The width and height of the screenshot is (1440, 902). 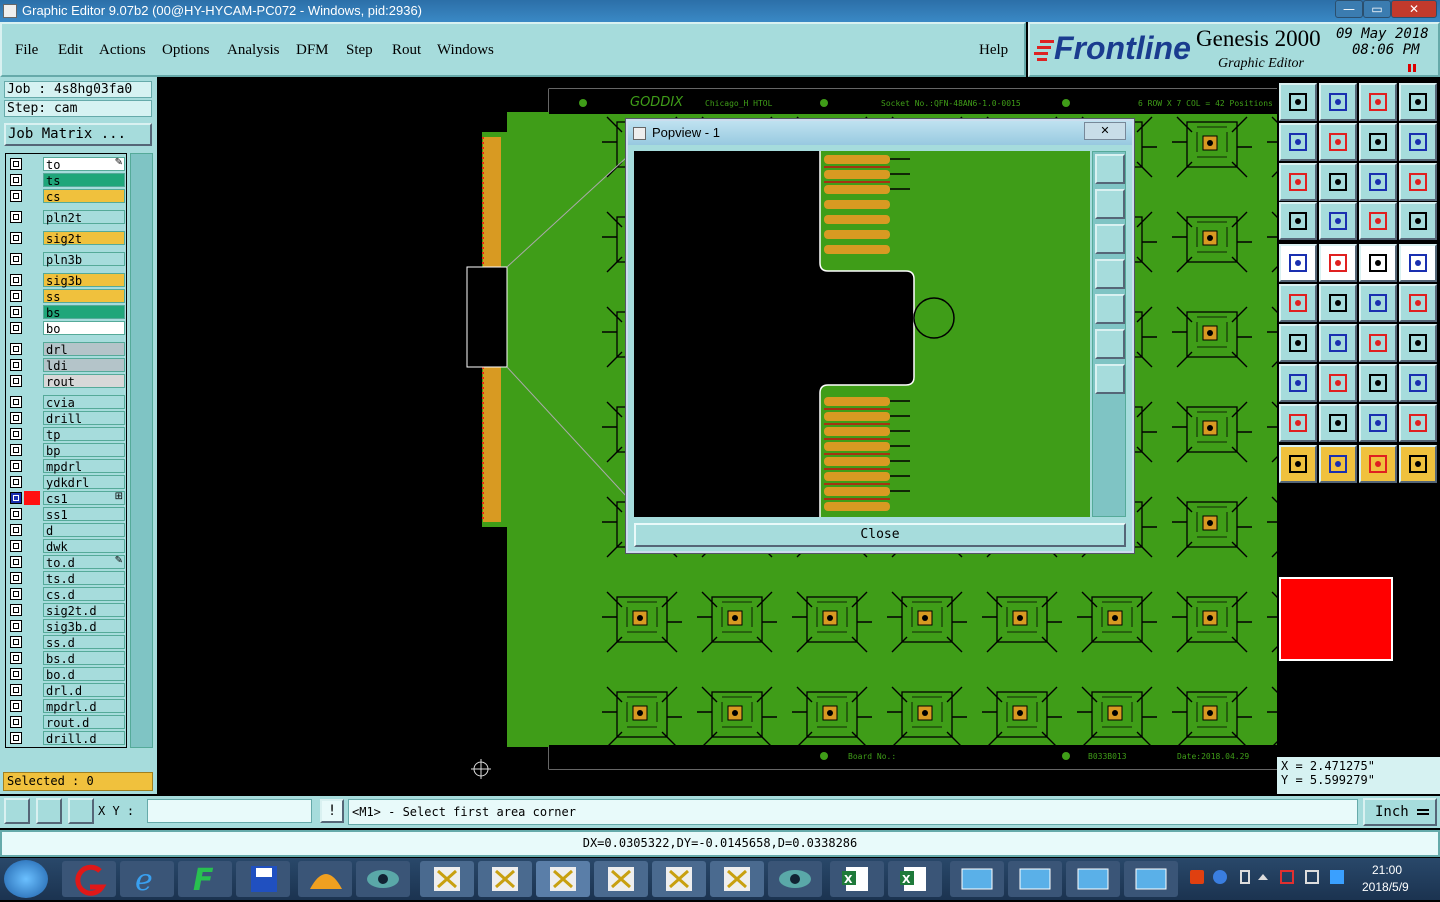 What do you see at coordinates (84, 296) in the screenshot?
I see `layer-name: ss` at bounding box center [84, 296].